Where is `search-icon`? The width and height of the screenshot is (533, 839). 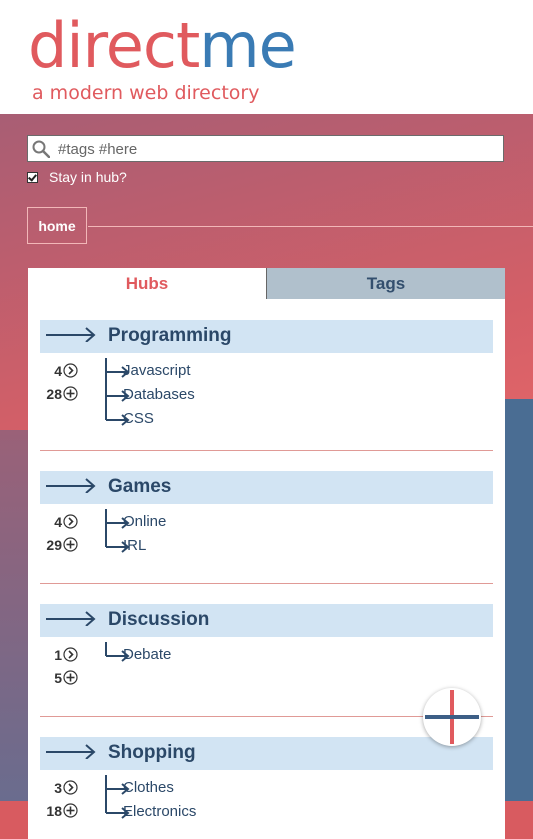
search-icon is located at coordinates (41, 149).